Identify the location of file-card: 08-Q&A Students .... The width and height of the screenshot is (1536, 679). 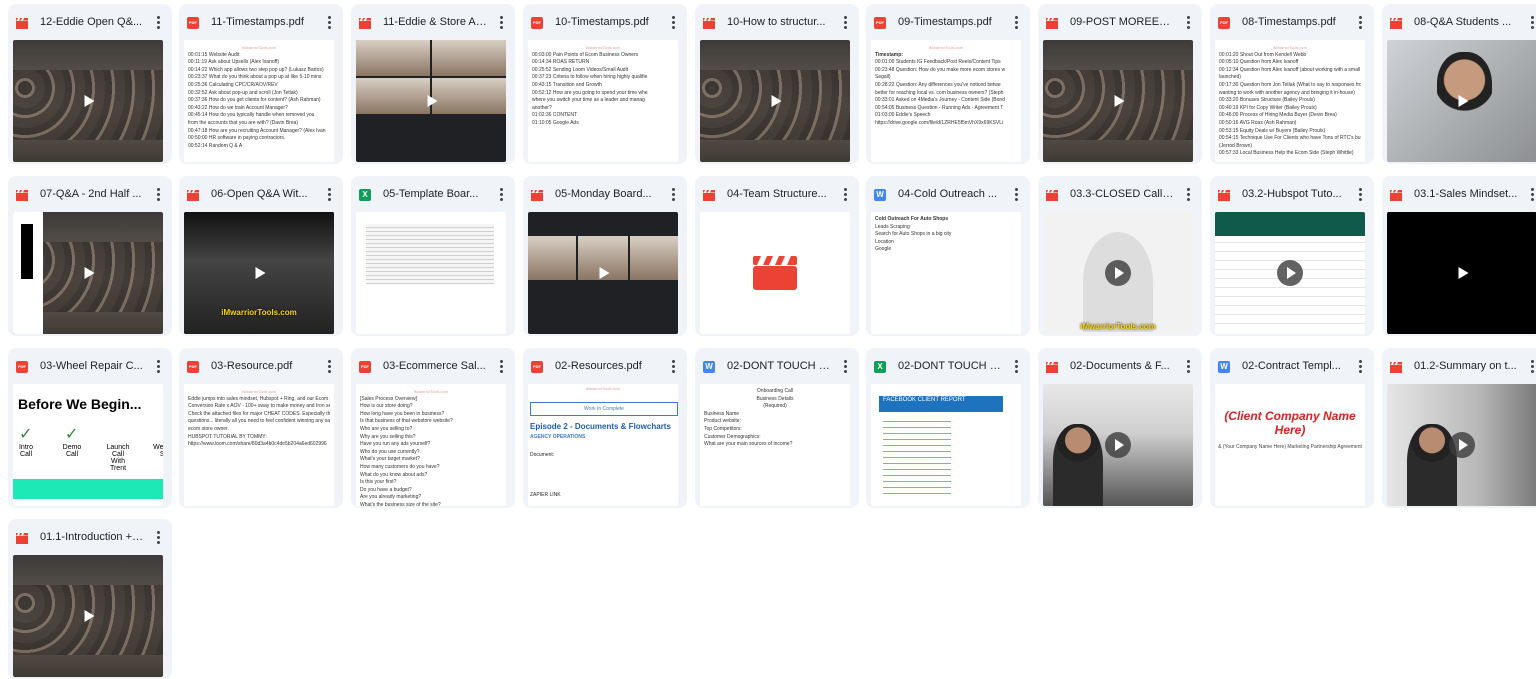
(1459, 84).